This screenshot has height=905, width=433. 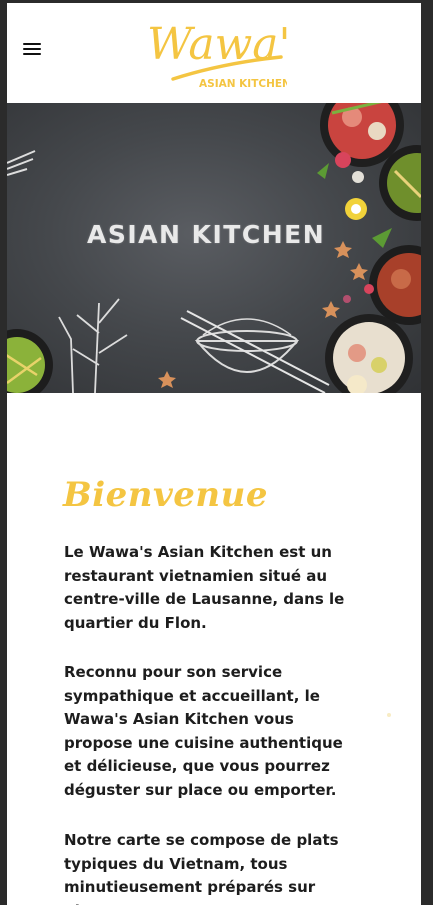 What do you see at coordinates (165, 495) in the screenshot?
I see `welcome-heading: Bienvenue` at bounding box center [165, 495].